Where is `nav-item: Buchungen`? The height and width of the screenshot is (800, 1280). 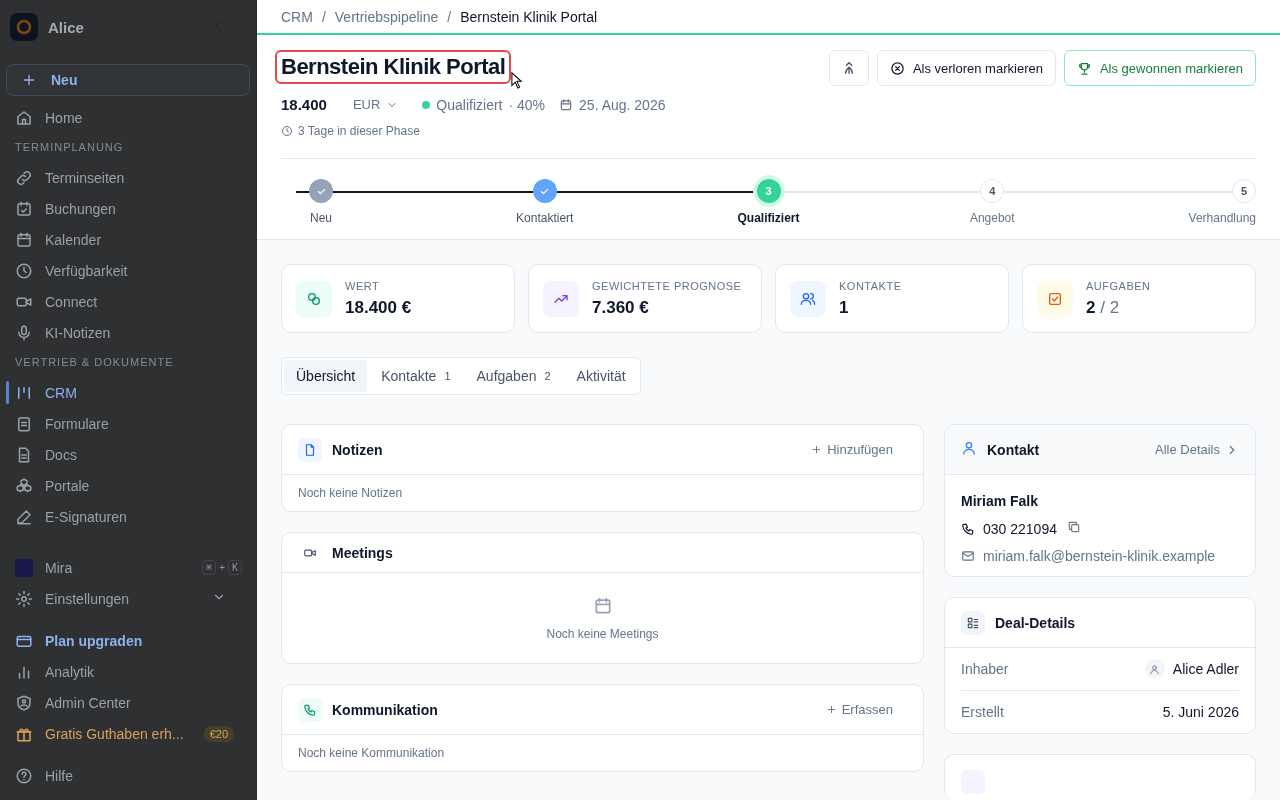 nav-item: Buchungen is located at coordinates (128, 208).